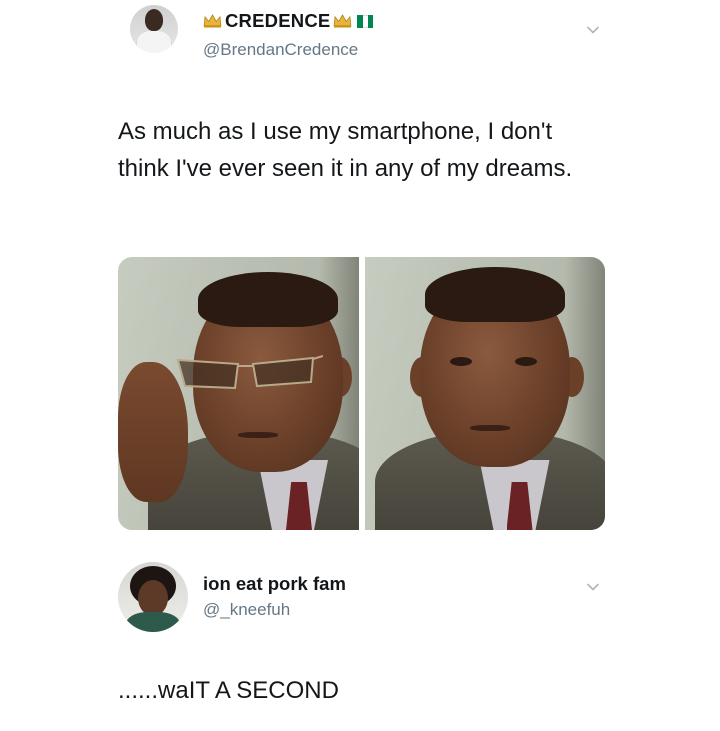 The height and width of the screenshot is (731, 720). What do you see at coordinates (280, 50) in the screenshot?
I see `user-handle: @BrendanCredence` at bounding box center [280, 50].